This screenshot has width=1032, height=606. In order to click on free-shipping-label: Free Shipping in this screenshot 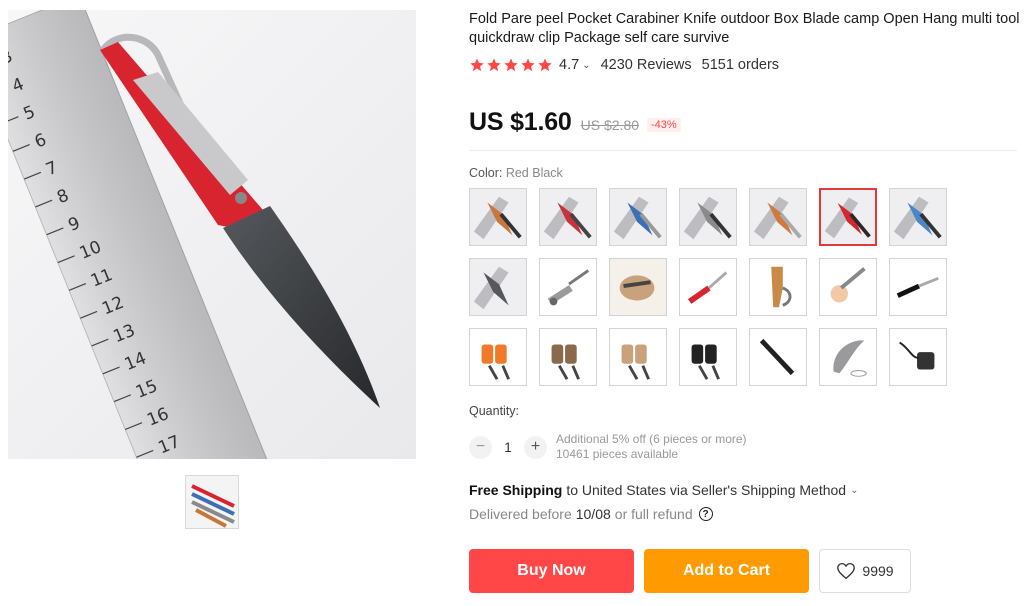, I will do `click(516, 490)`.